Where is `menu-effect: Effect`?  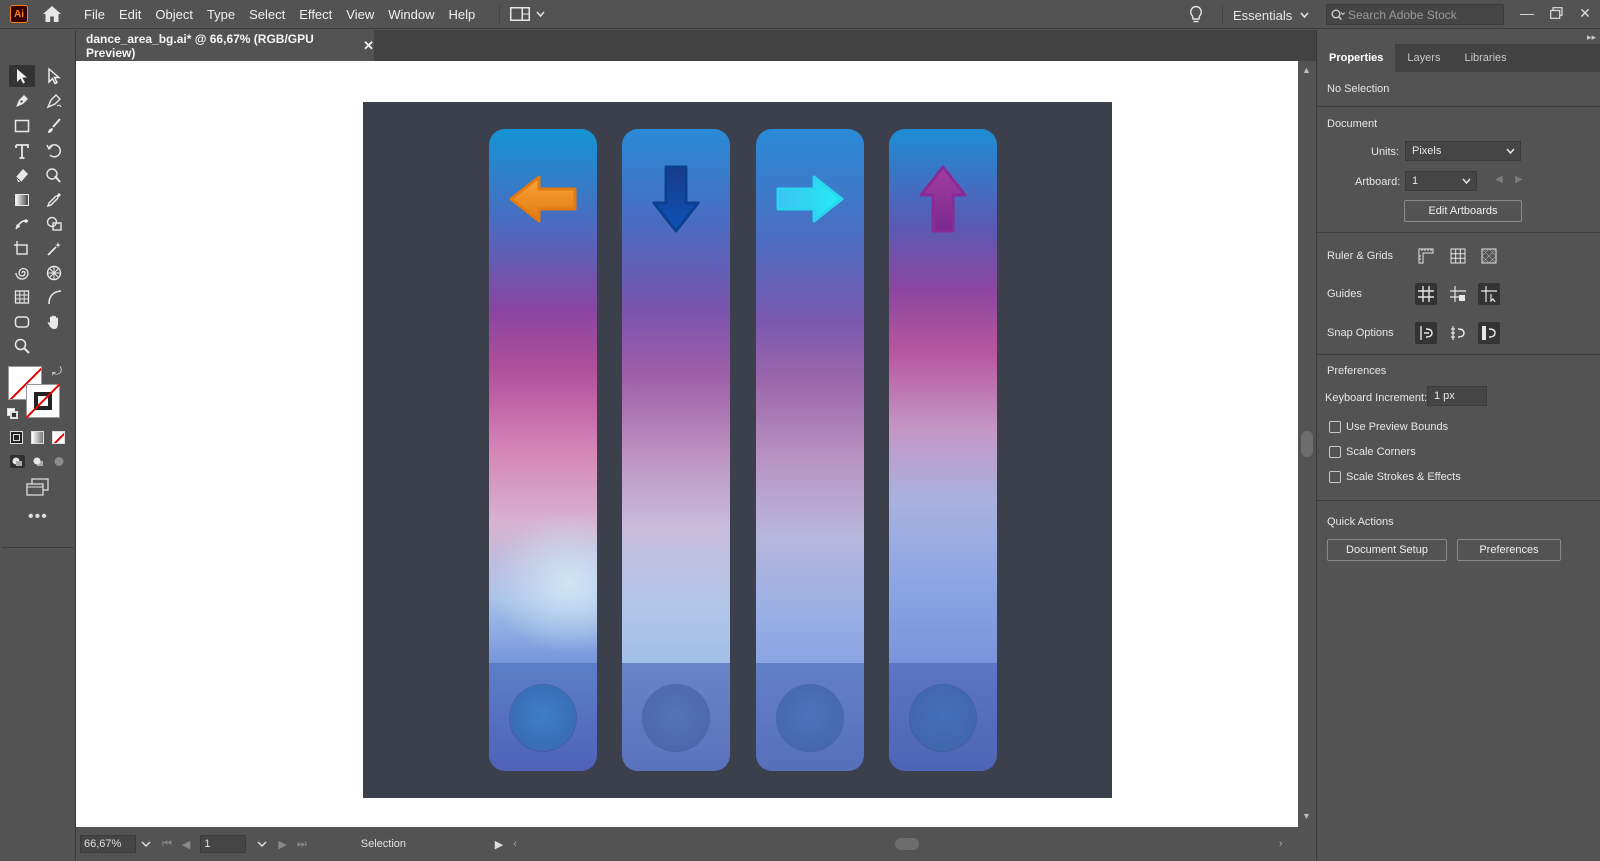 menu-effect: Effect is located at coordinates (315, 14).